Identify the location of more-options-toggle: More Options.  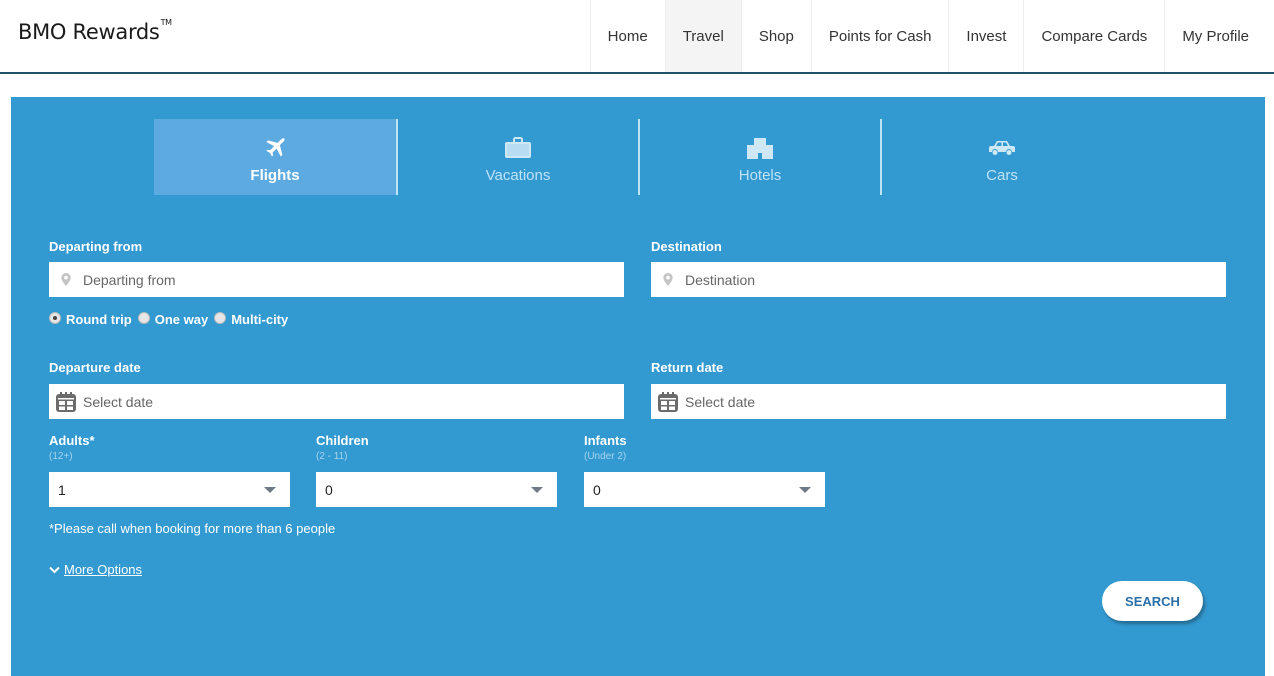
(95, 569).